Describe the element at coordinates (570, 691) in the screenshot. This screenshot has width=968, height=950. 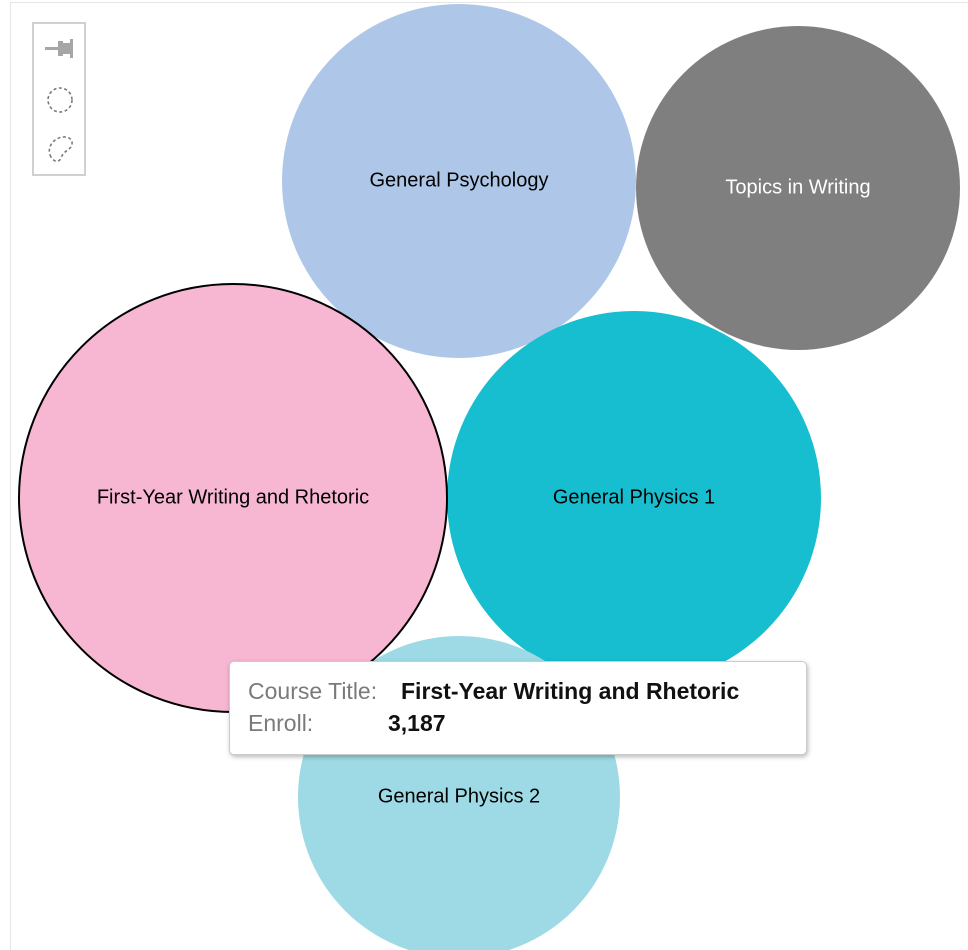
I see `tooltip-course-value: First-Year Writing and Rhetoric` at that location.